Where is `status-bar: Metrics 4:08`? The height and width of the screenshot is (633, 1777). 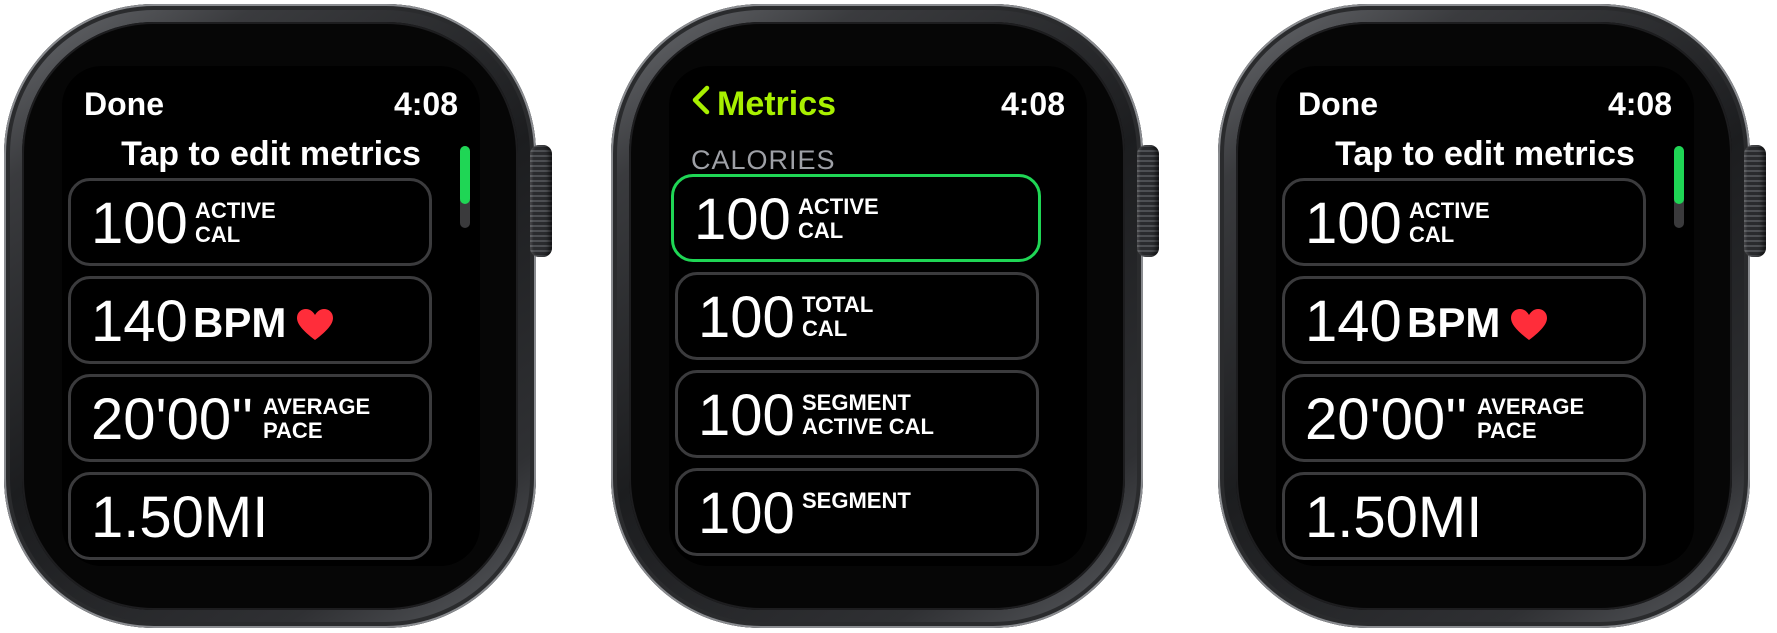 status-bar: Metrics 4:08 is located at coordinates (878, 104).